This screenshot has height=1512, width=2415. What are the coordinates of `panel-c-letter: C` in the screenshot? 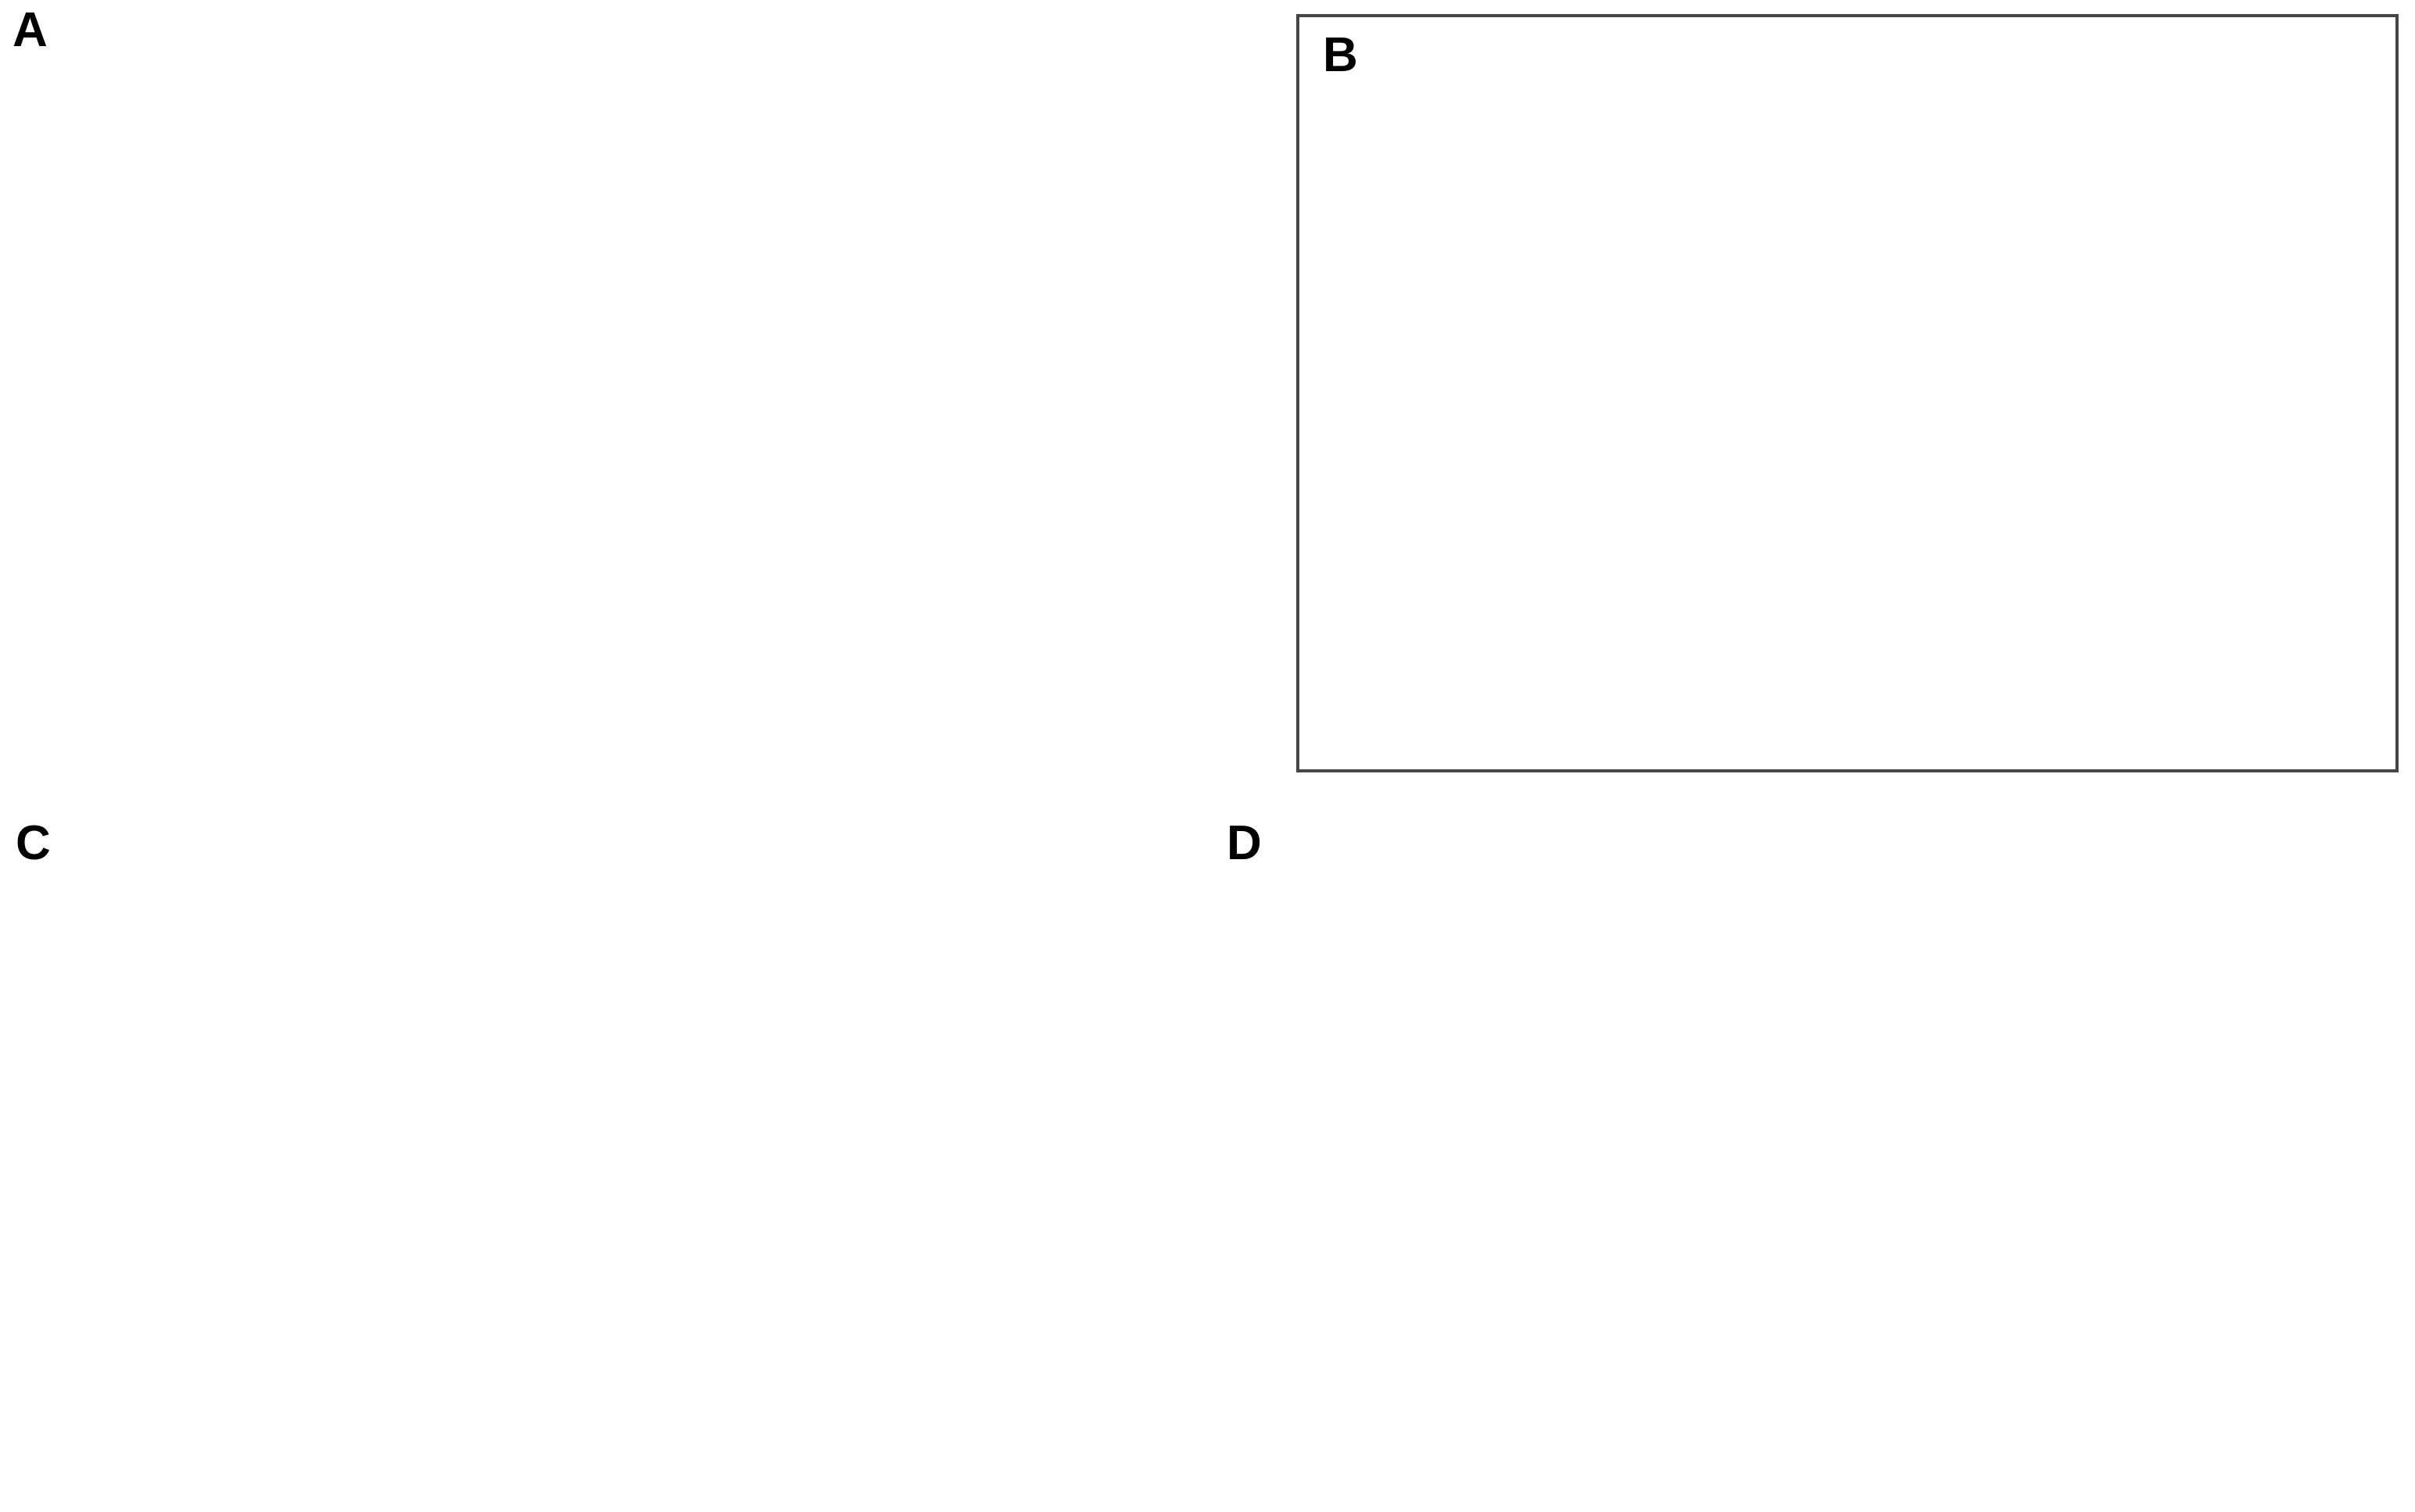 It's located at (33, 843).